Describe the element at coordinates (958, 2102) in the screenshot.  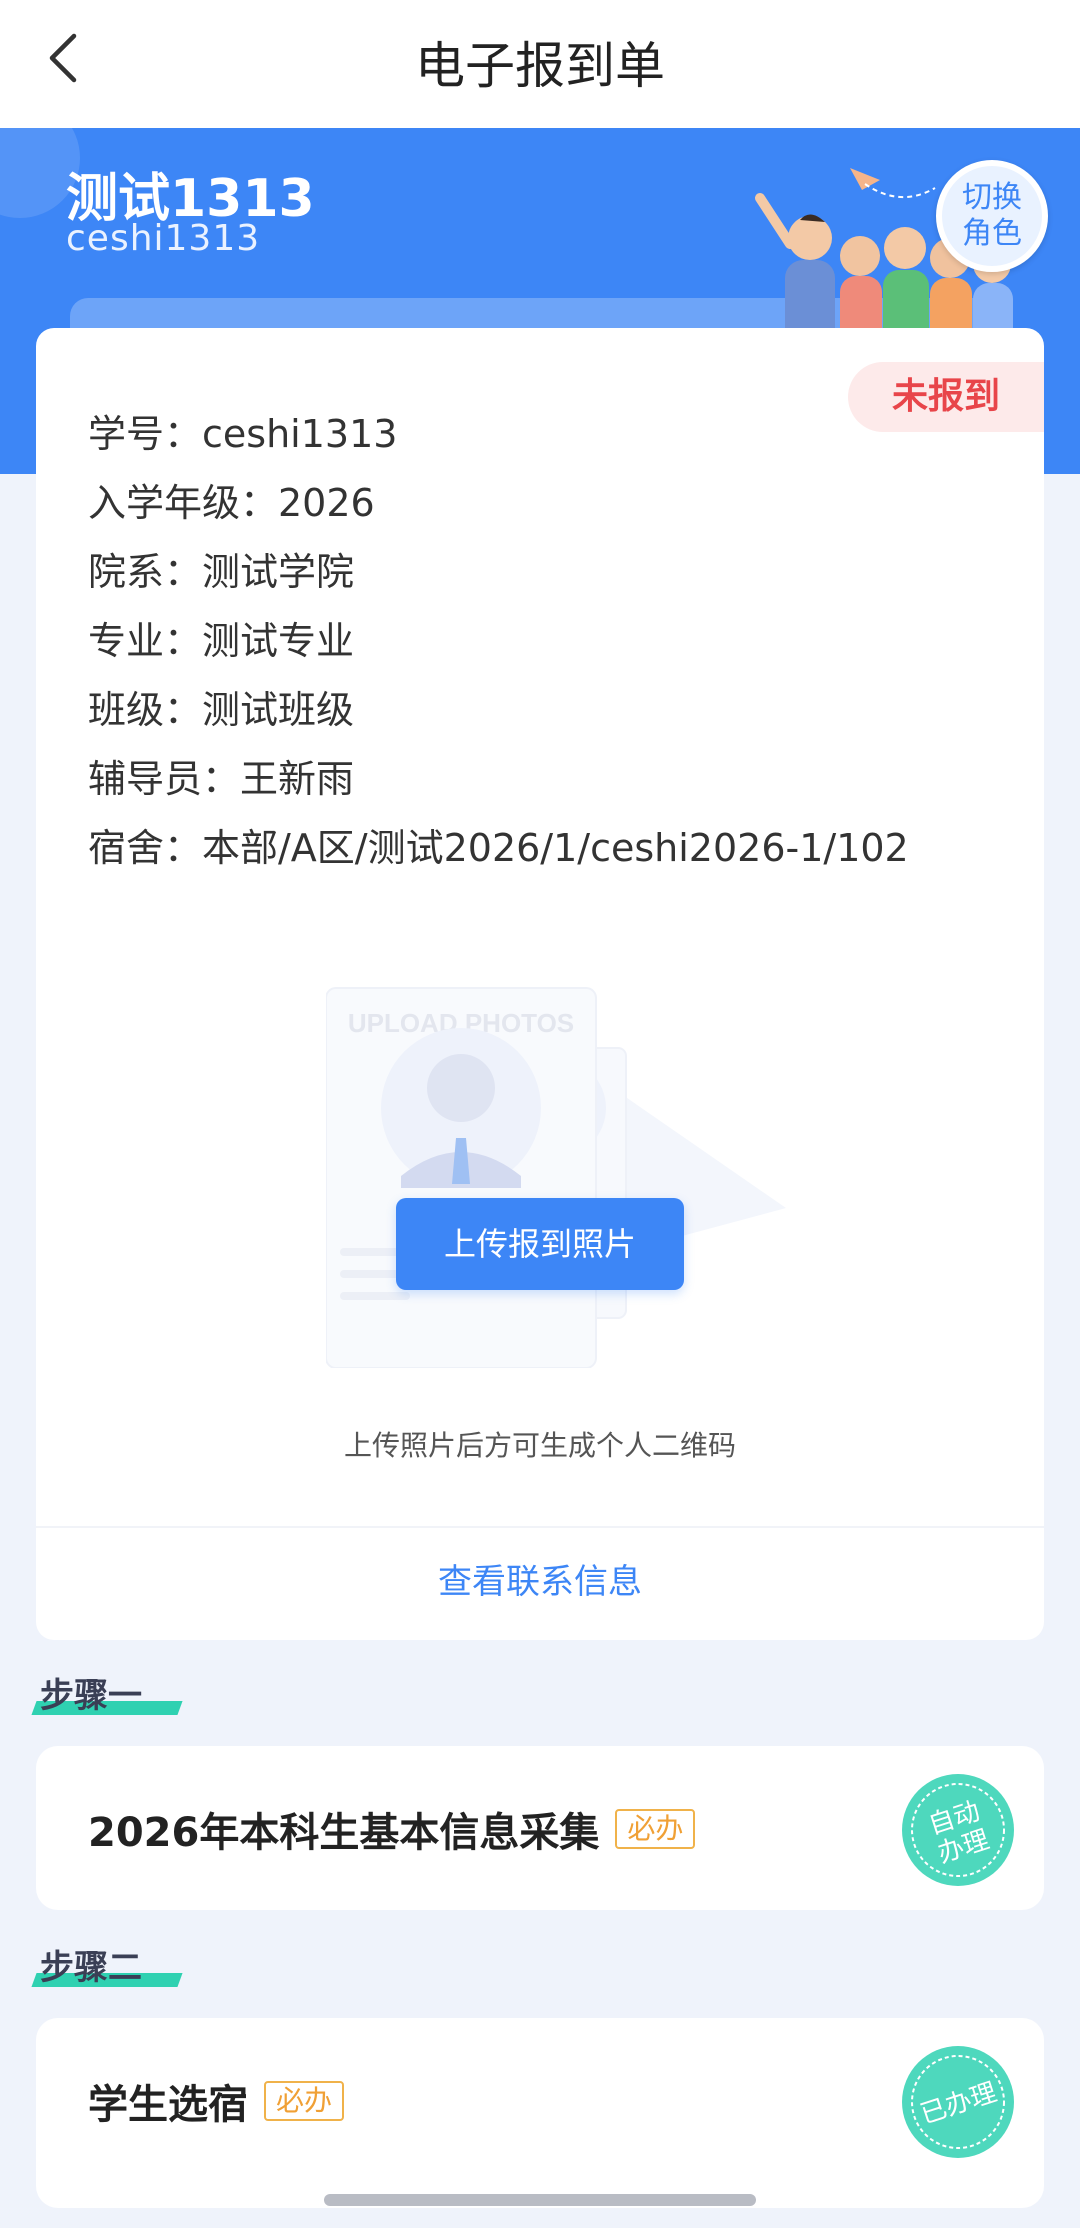
I see `completed-stamp-icon: 已办理` at that location.